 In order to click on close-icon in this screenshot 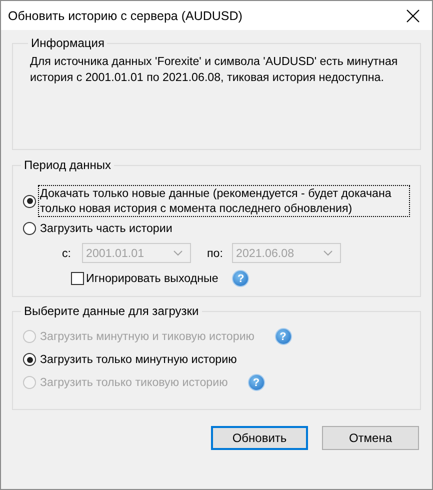, I will do `click(413, 15)`.